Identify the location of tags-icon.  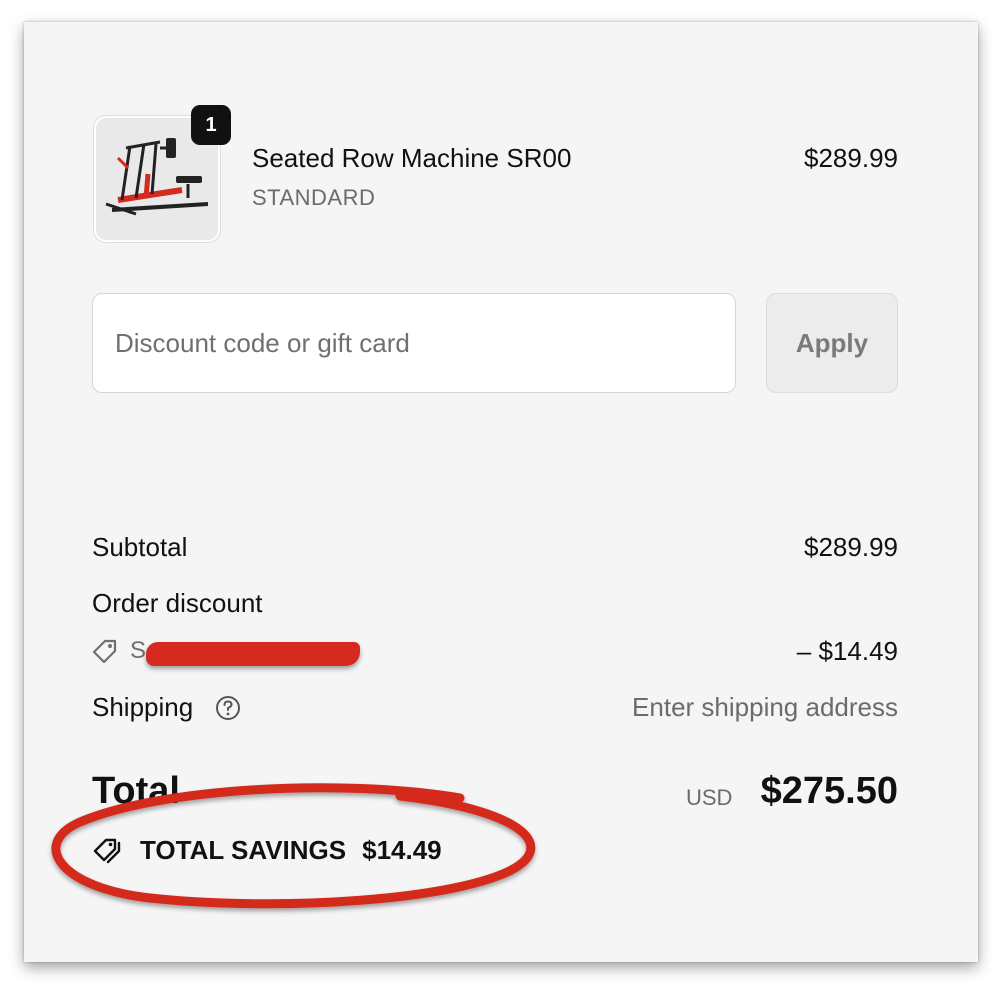
(107, 851).